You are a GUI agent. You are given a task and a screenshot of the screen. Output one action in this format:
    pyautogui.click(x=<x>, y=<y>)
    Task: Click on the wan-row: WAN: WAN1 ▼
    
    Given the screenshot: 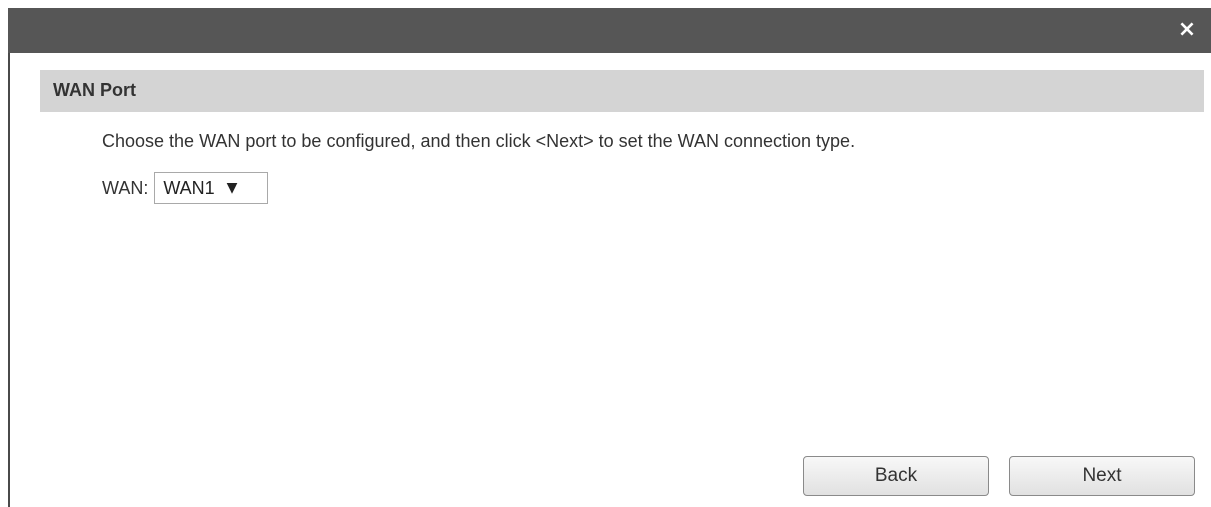 What is the action you would take?
    pyautogui.click(x=185, y=188)
    